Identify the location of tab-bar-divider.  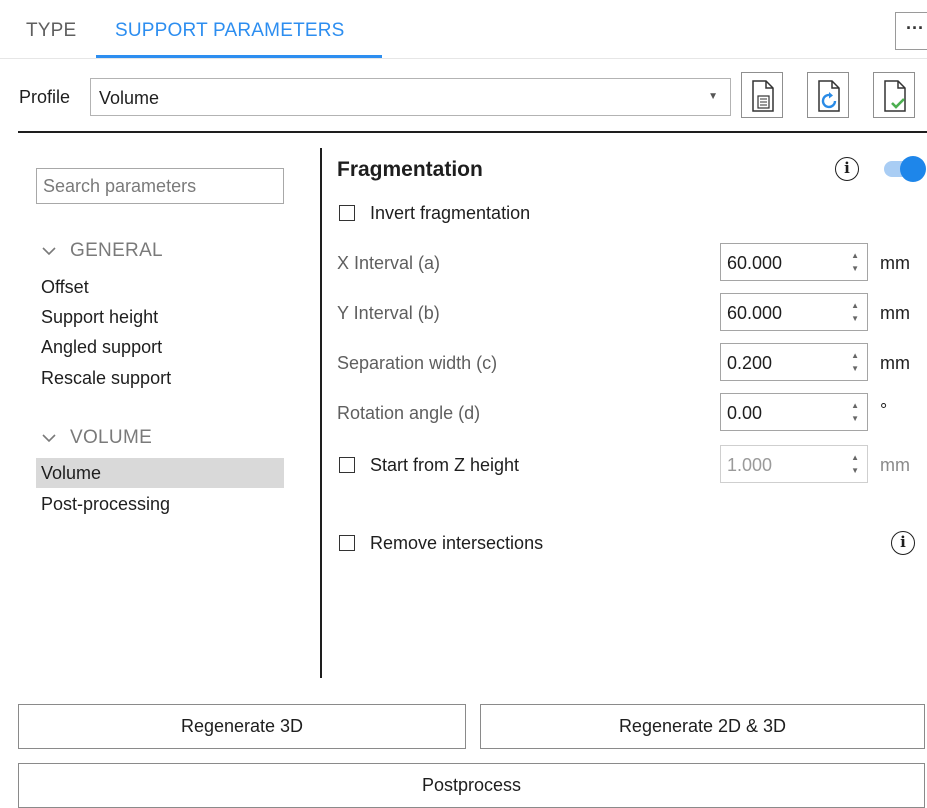
(463, 58).